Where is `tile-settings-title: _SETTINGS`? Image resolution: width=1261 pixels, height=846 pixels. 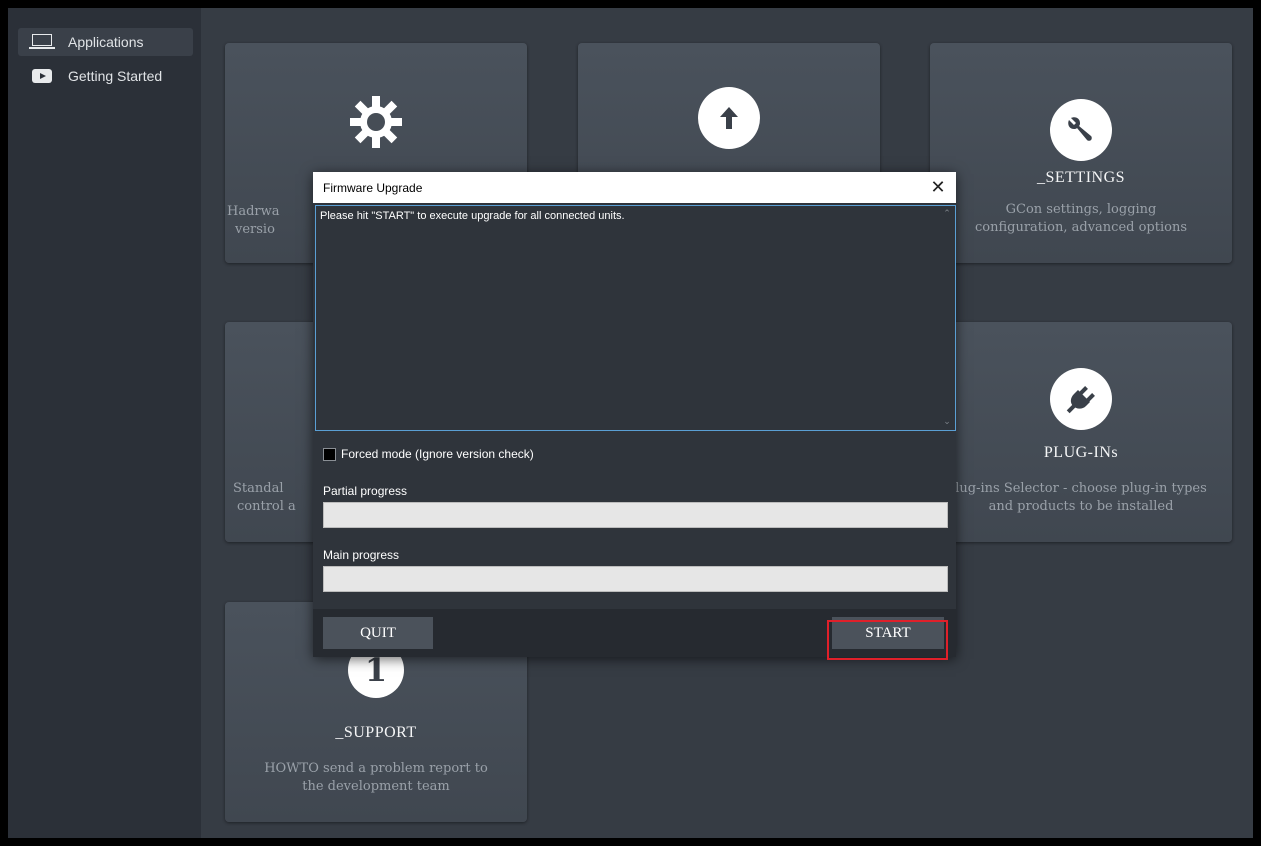
tile-settings-title: _SETTINGS is located at coordinates (1081, 177).